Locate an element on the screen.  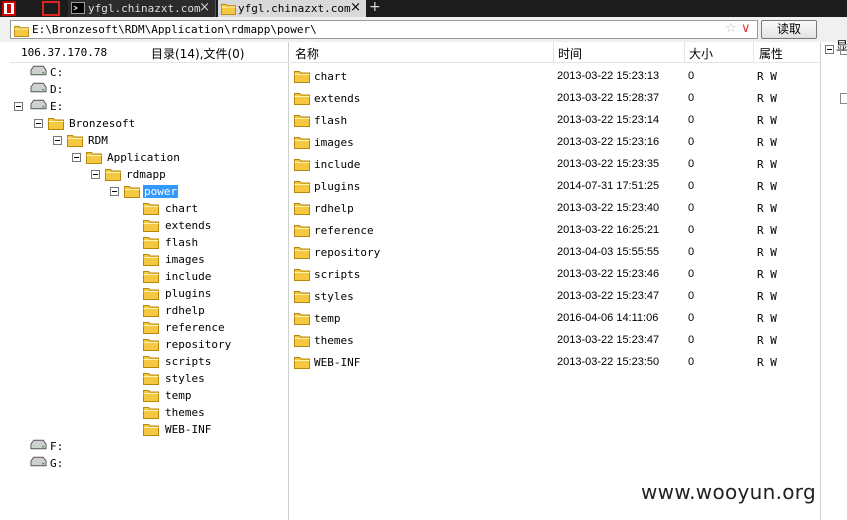
tree-label: temp is located at coordinates (178, 395).